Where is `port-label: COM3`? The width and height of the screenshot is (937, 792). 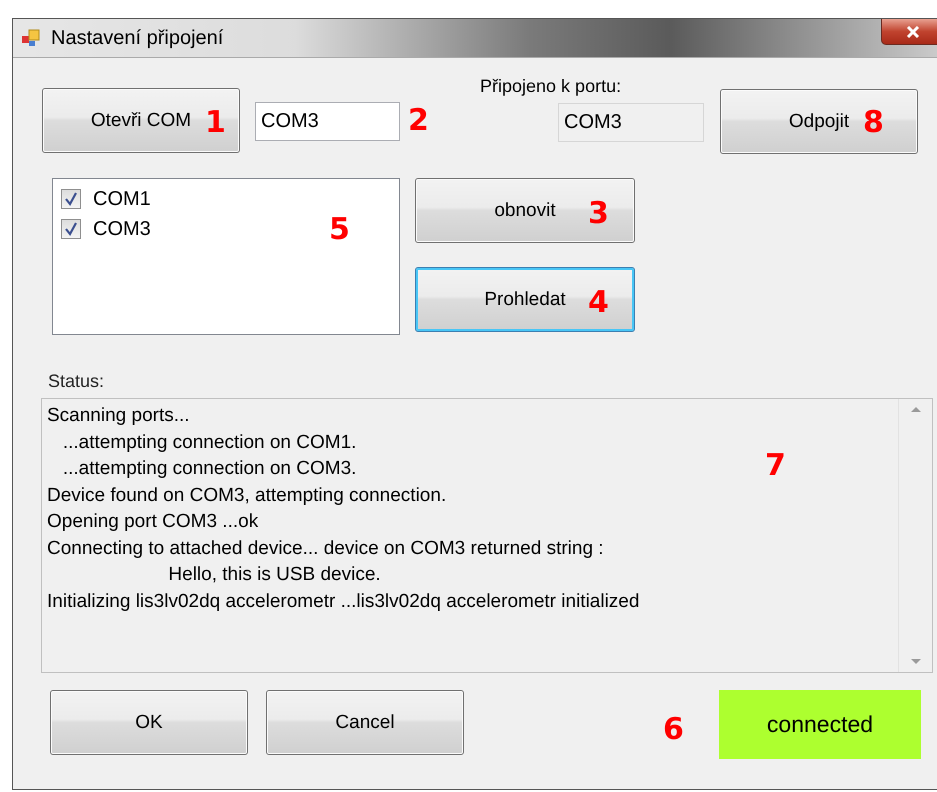
port-label: COM3 is located at coordinates (122, 229).